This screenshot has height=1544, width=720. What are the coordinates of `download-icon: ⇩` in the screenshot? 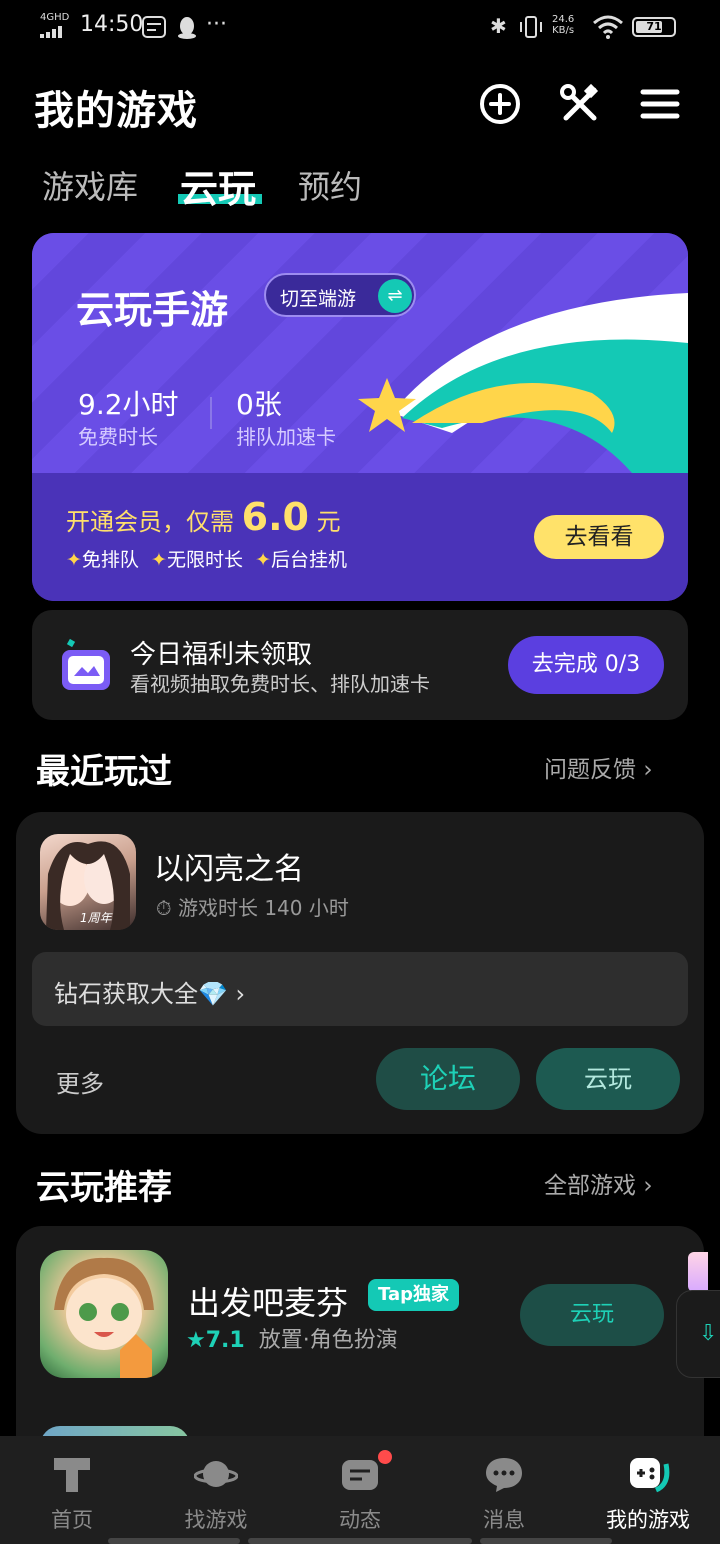 It's located at (708, 1333).